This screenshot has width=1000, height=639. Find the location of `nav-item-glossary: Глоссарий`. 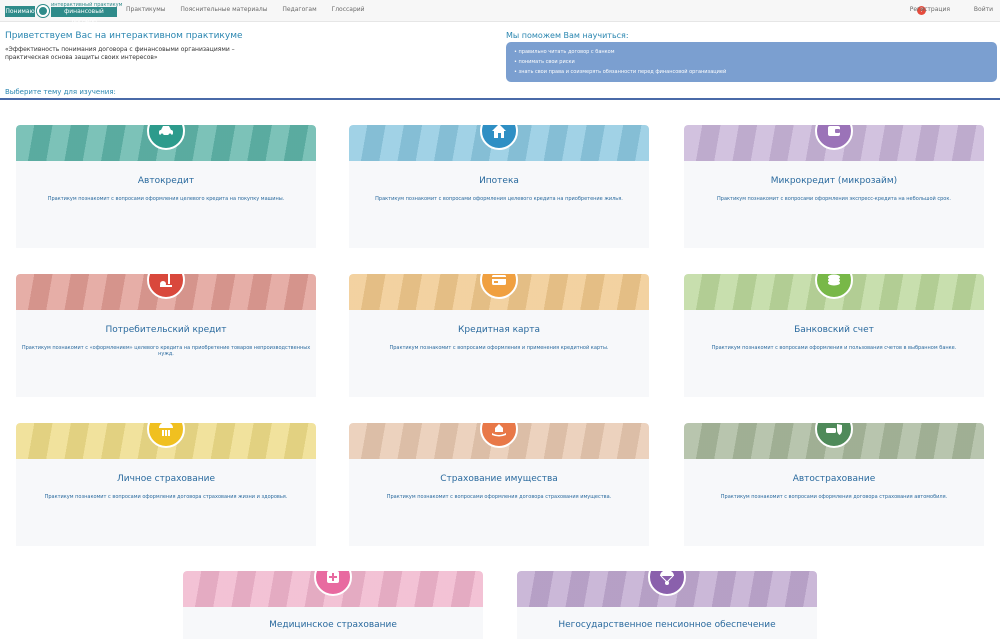

nav-item-glossary: Глоссарий is located at coordinates (348, 9).